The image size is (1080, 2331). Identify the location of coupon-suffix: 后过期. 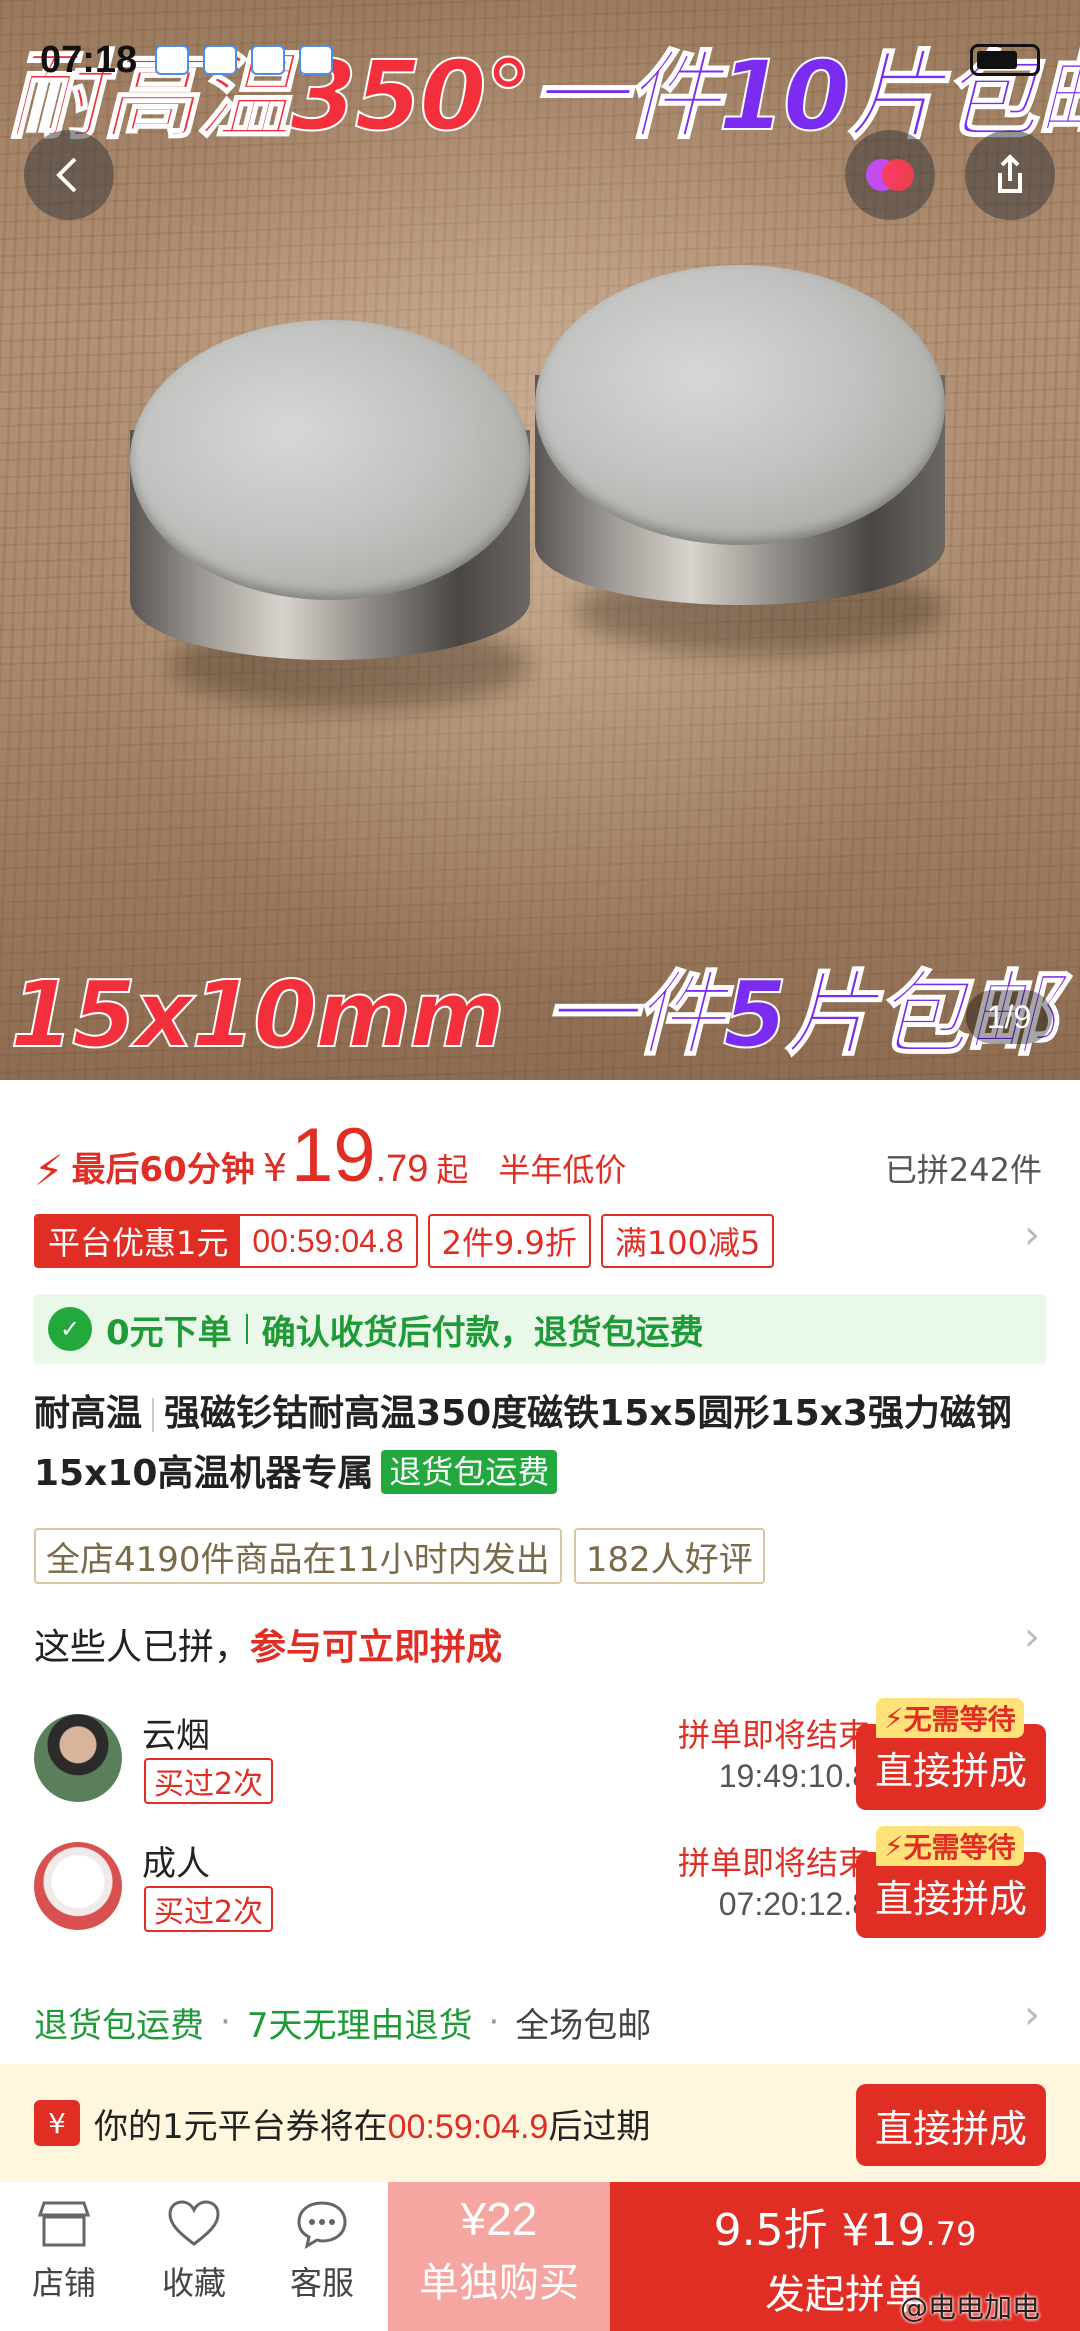
(599, 2126).